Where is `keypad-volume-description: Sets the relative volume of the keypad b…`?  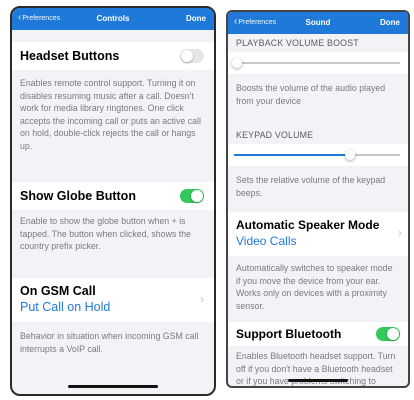
keypad-volume-description: Sets the relative volume of the keypad b… is located at coordinates (311, 186).